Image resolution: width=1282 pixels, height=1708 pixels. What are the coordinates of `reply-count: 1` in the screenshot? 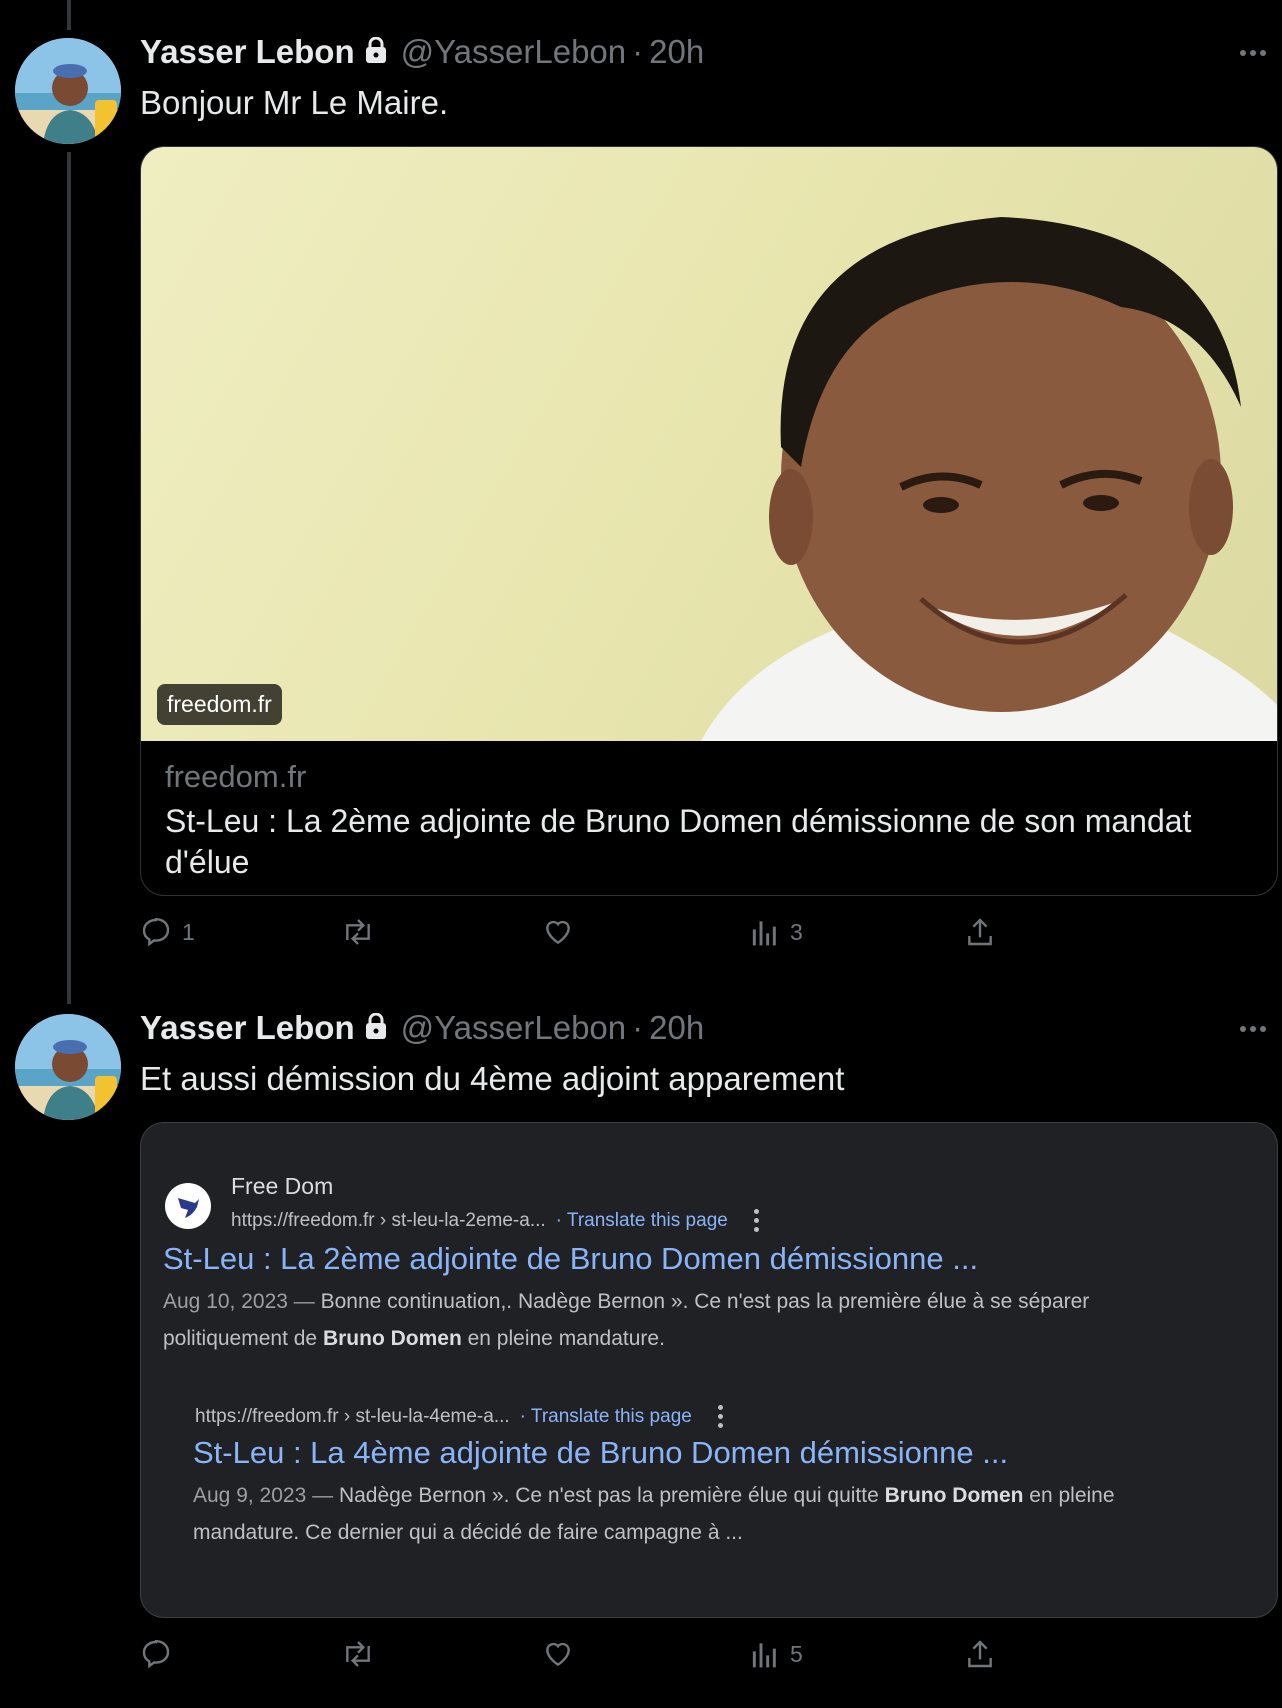 It's located at (188, 931).